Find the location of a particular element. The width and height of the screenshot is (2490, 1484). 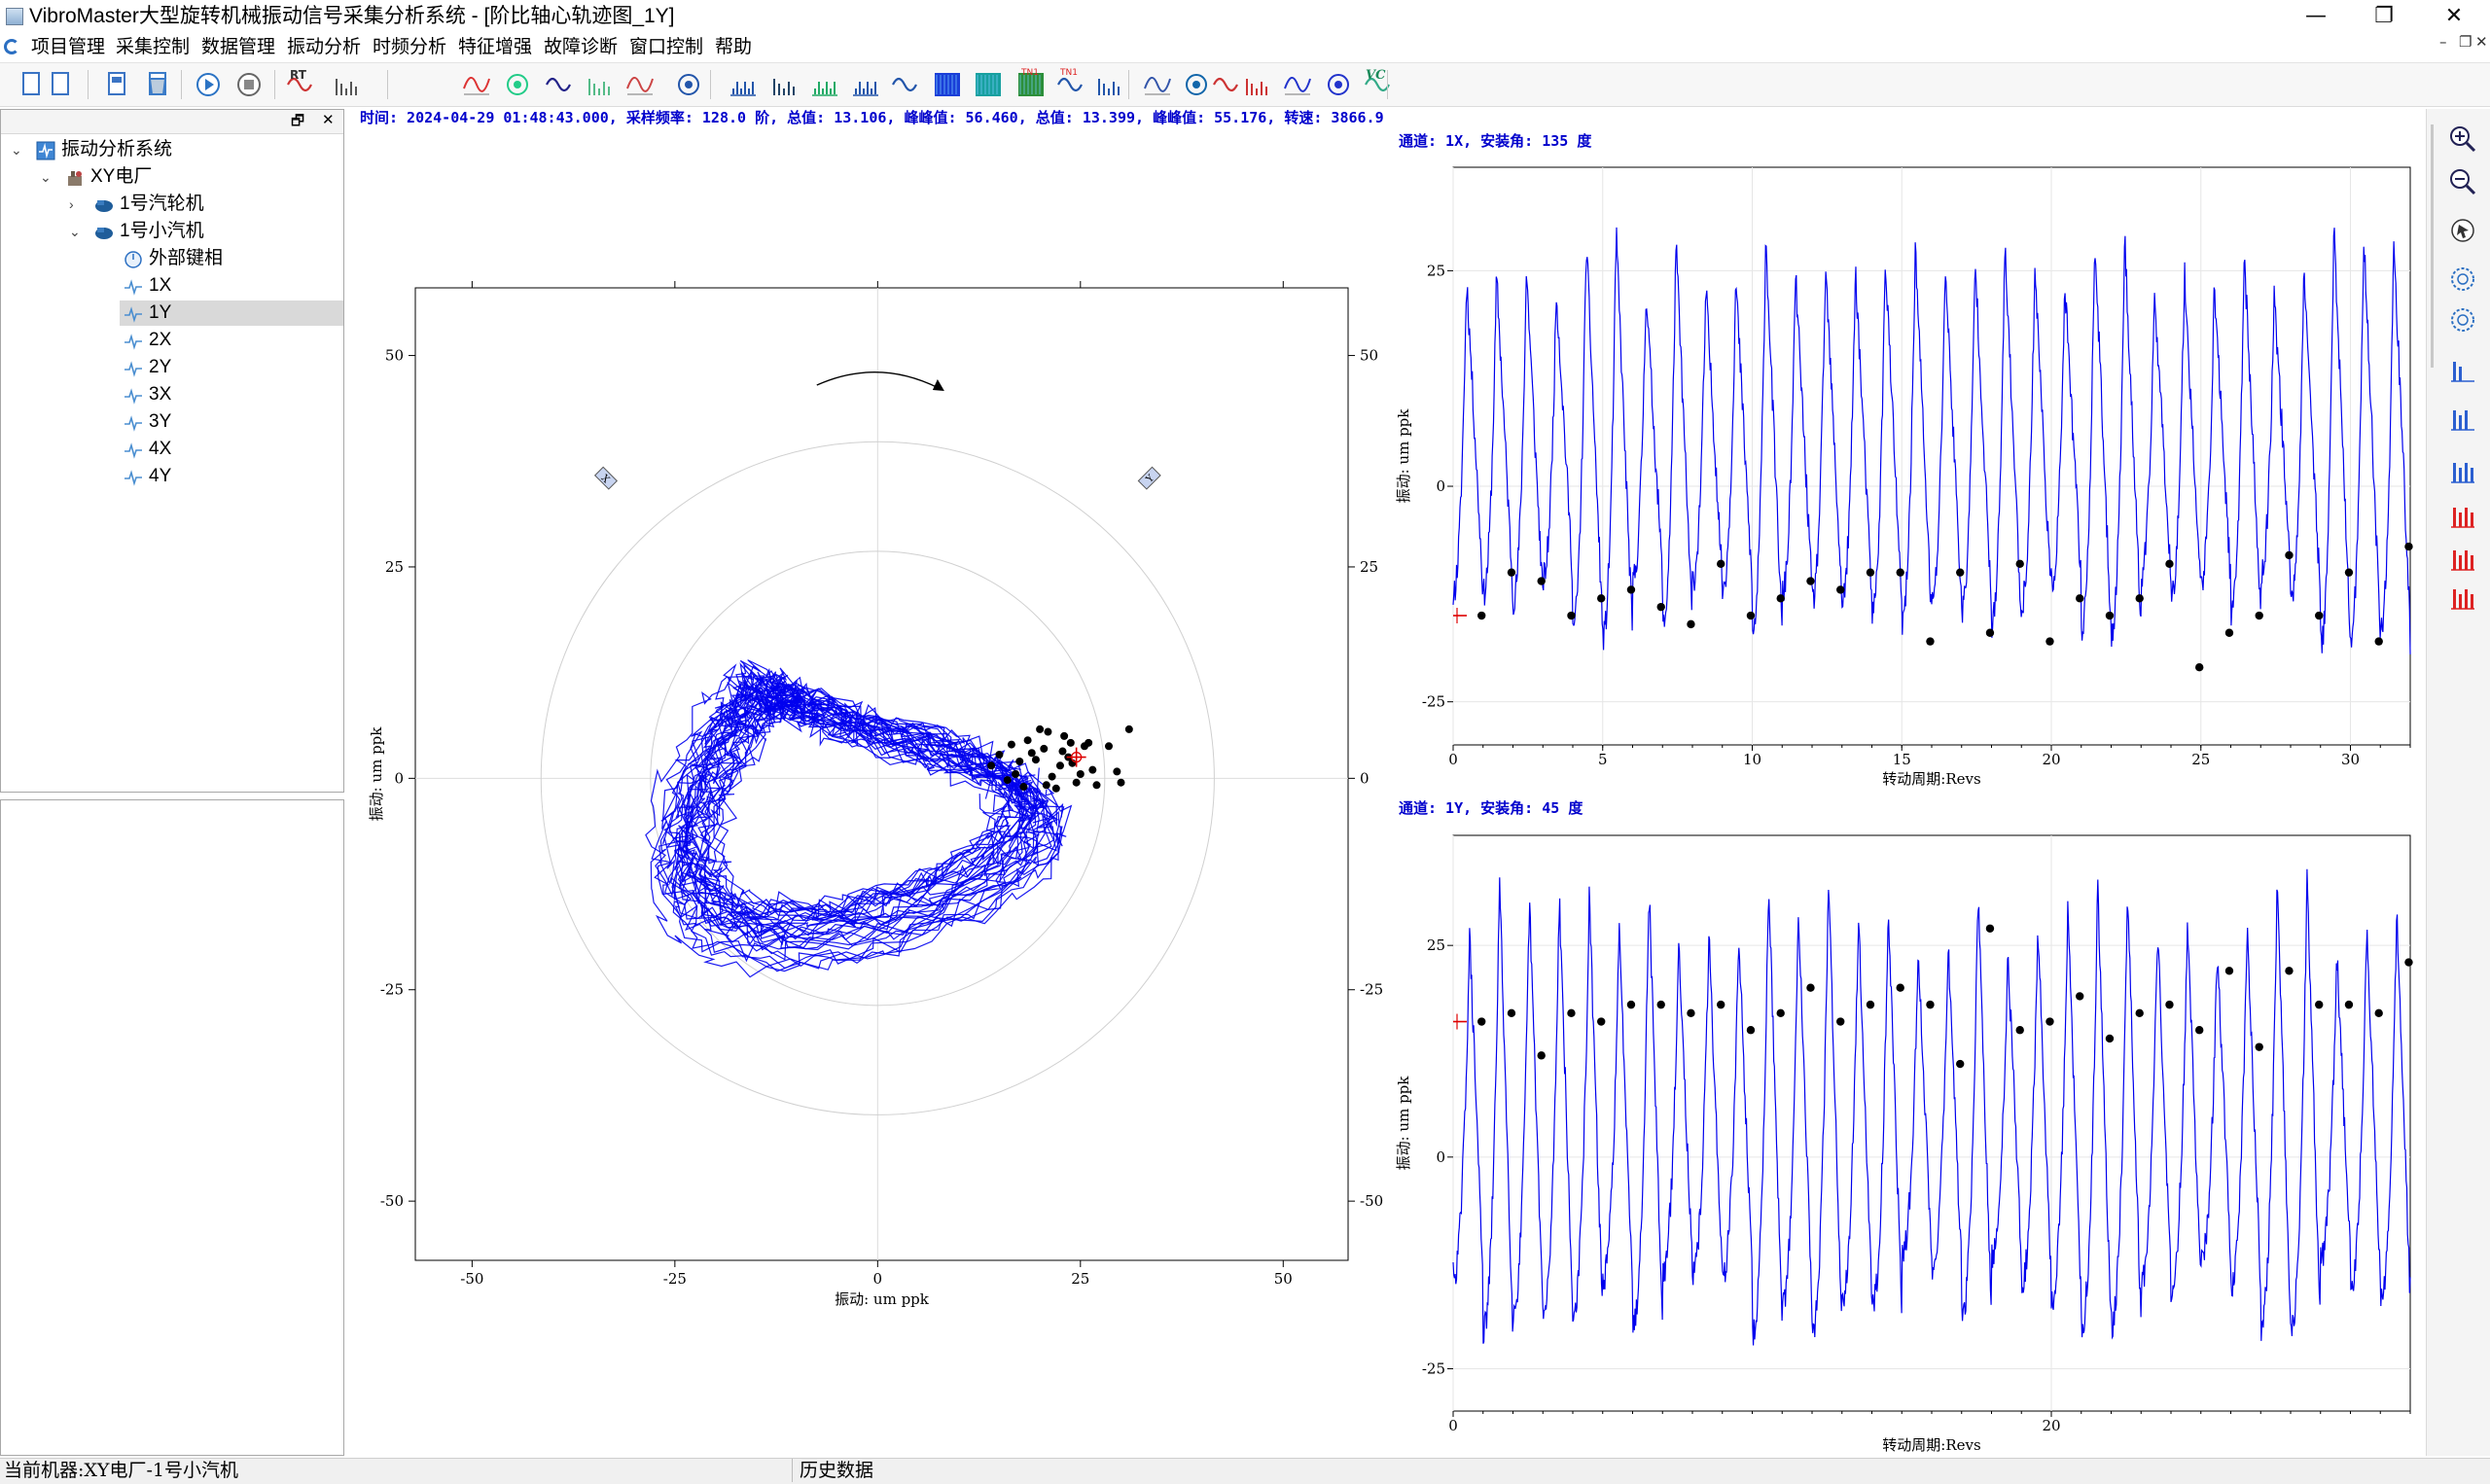

tree-item-1: ⌄ 振动分析系统 is located at coordinates (172, 150).